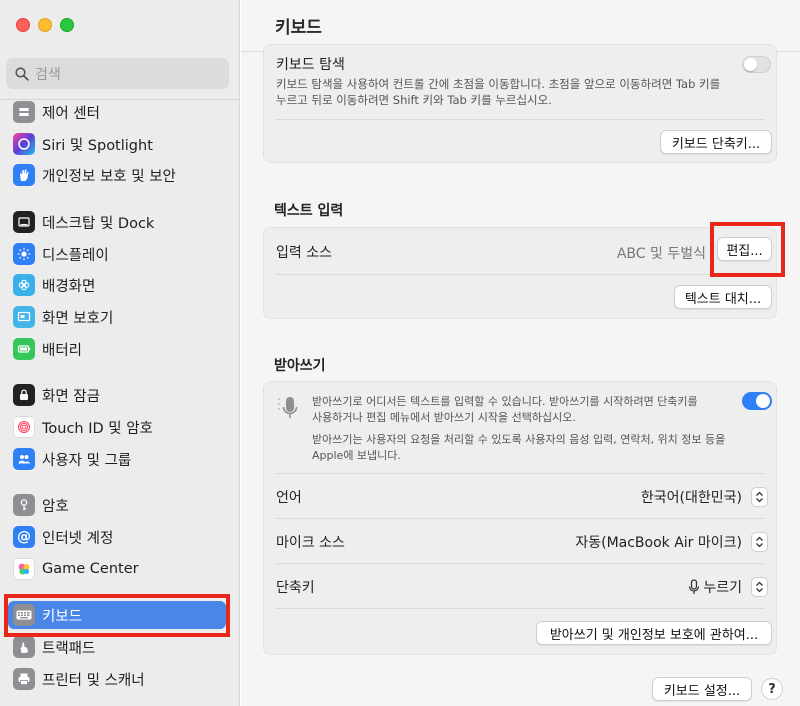 Image resolution: width=800 pixels, height=706 pixels. Describe the element at coordinates (24, 569) in the screenshot. I see `game-center-icon` at that location.